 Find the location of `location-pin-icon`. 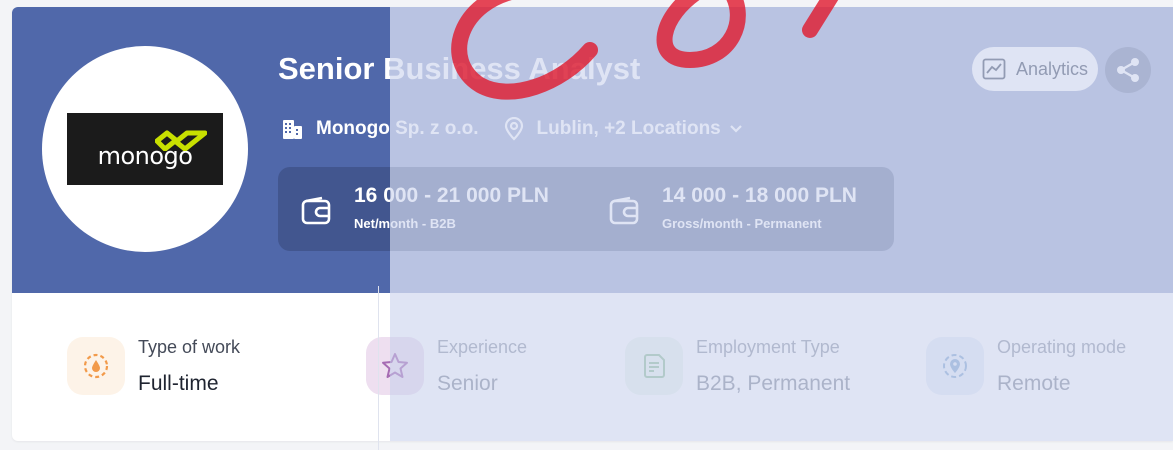

location-pin-icon is located at coordinates (955, 366).